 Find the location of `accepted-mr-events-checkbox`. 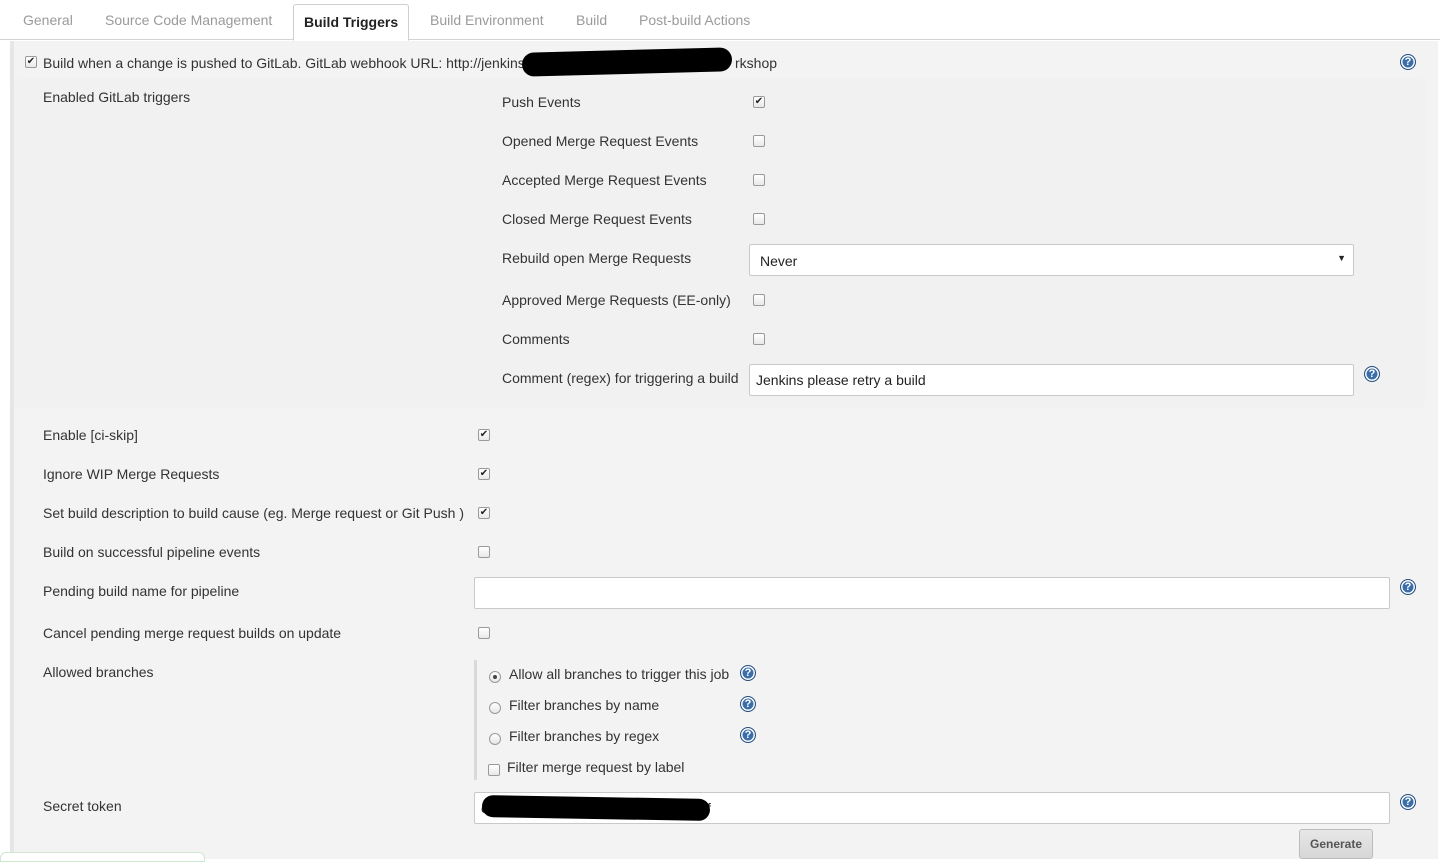

accepted-mr-events-checkbox is located at coordinates (759, 180).